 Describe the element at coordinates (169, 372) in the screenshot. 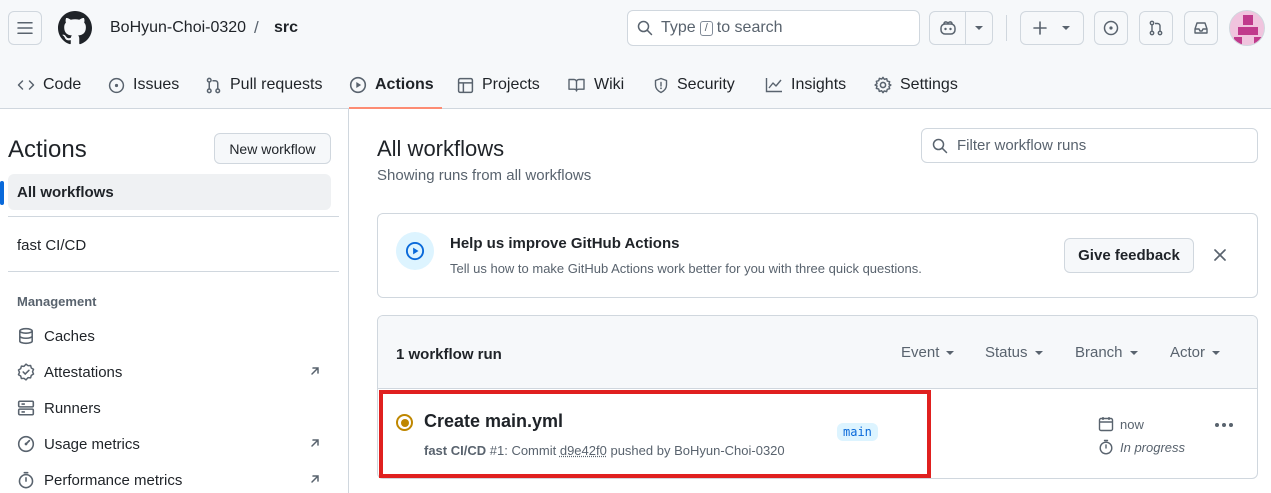

I see `sidebar-item-attestations: Attestations` at that location.